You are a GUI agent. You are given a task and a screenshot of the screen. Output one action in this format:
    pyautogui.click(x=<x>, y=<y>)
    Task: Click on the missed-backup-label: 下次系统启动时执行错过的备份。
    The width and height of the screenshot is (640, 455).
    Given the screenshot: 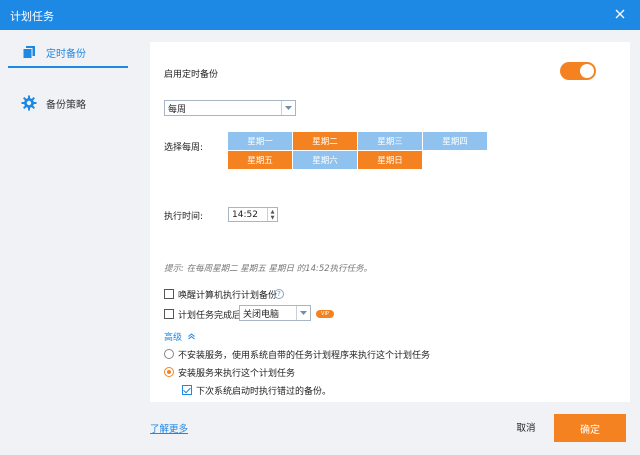 What is the action you would take?
    pyautogui.click(x=264, y=392)
    